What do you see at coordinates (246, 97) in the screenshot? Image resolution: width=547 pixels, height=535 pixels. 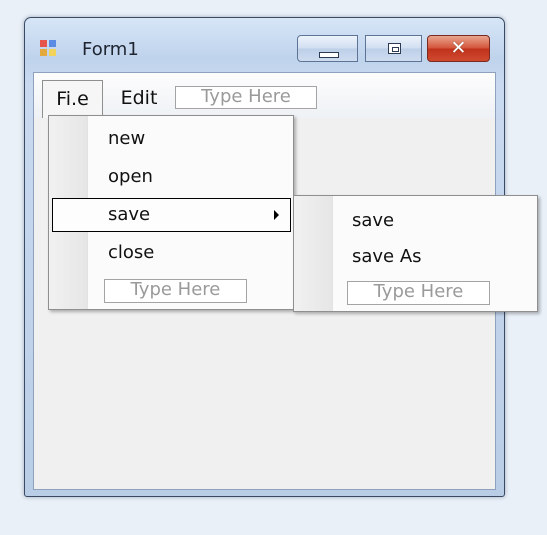 I see `menubar-type-here-box: Type Here` at bounding box center [246, 97].